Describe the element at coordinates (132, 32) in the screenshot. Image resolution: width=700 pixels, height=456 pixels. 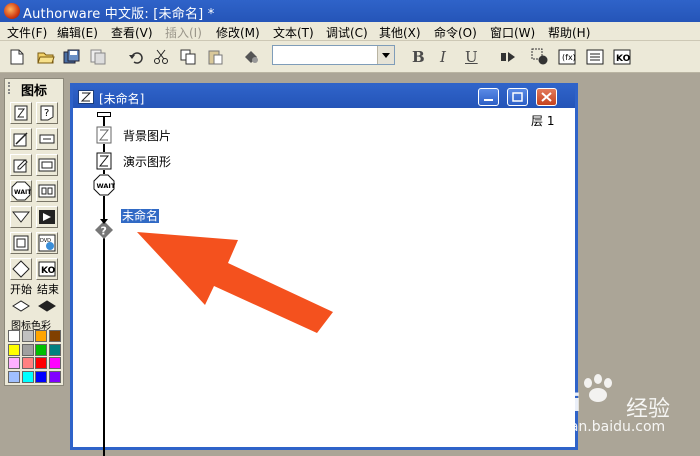
I see `menu-view: 查看(V)` at that location.